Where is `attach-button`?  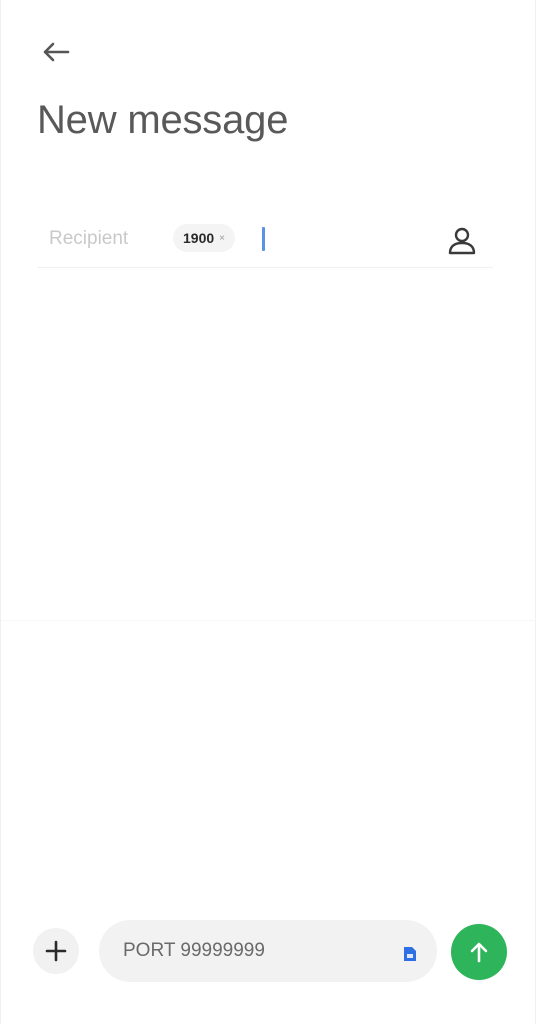 attach-button is located at coordinates (56, 951).